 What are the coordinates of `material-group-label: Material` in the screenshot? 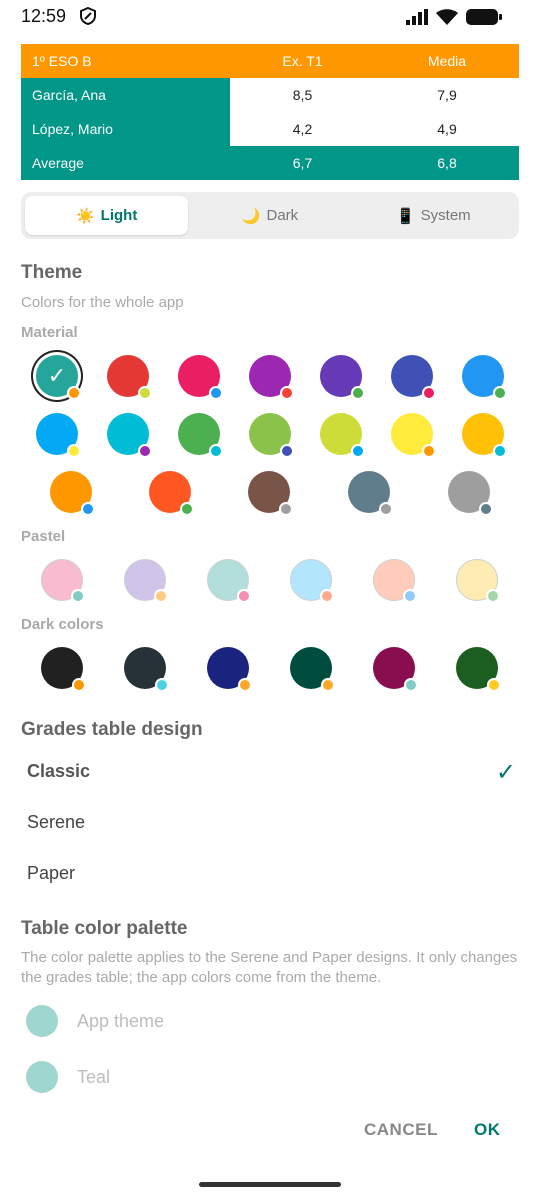 It's located at (49, 332).